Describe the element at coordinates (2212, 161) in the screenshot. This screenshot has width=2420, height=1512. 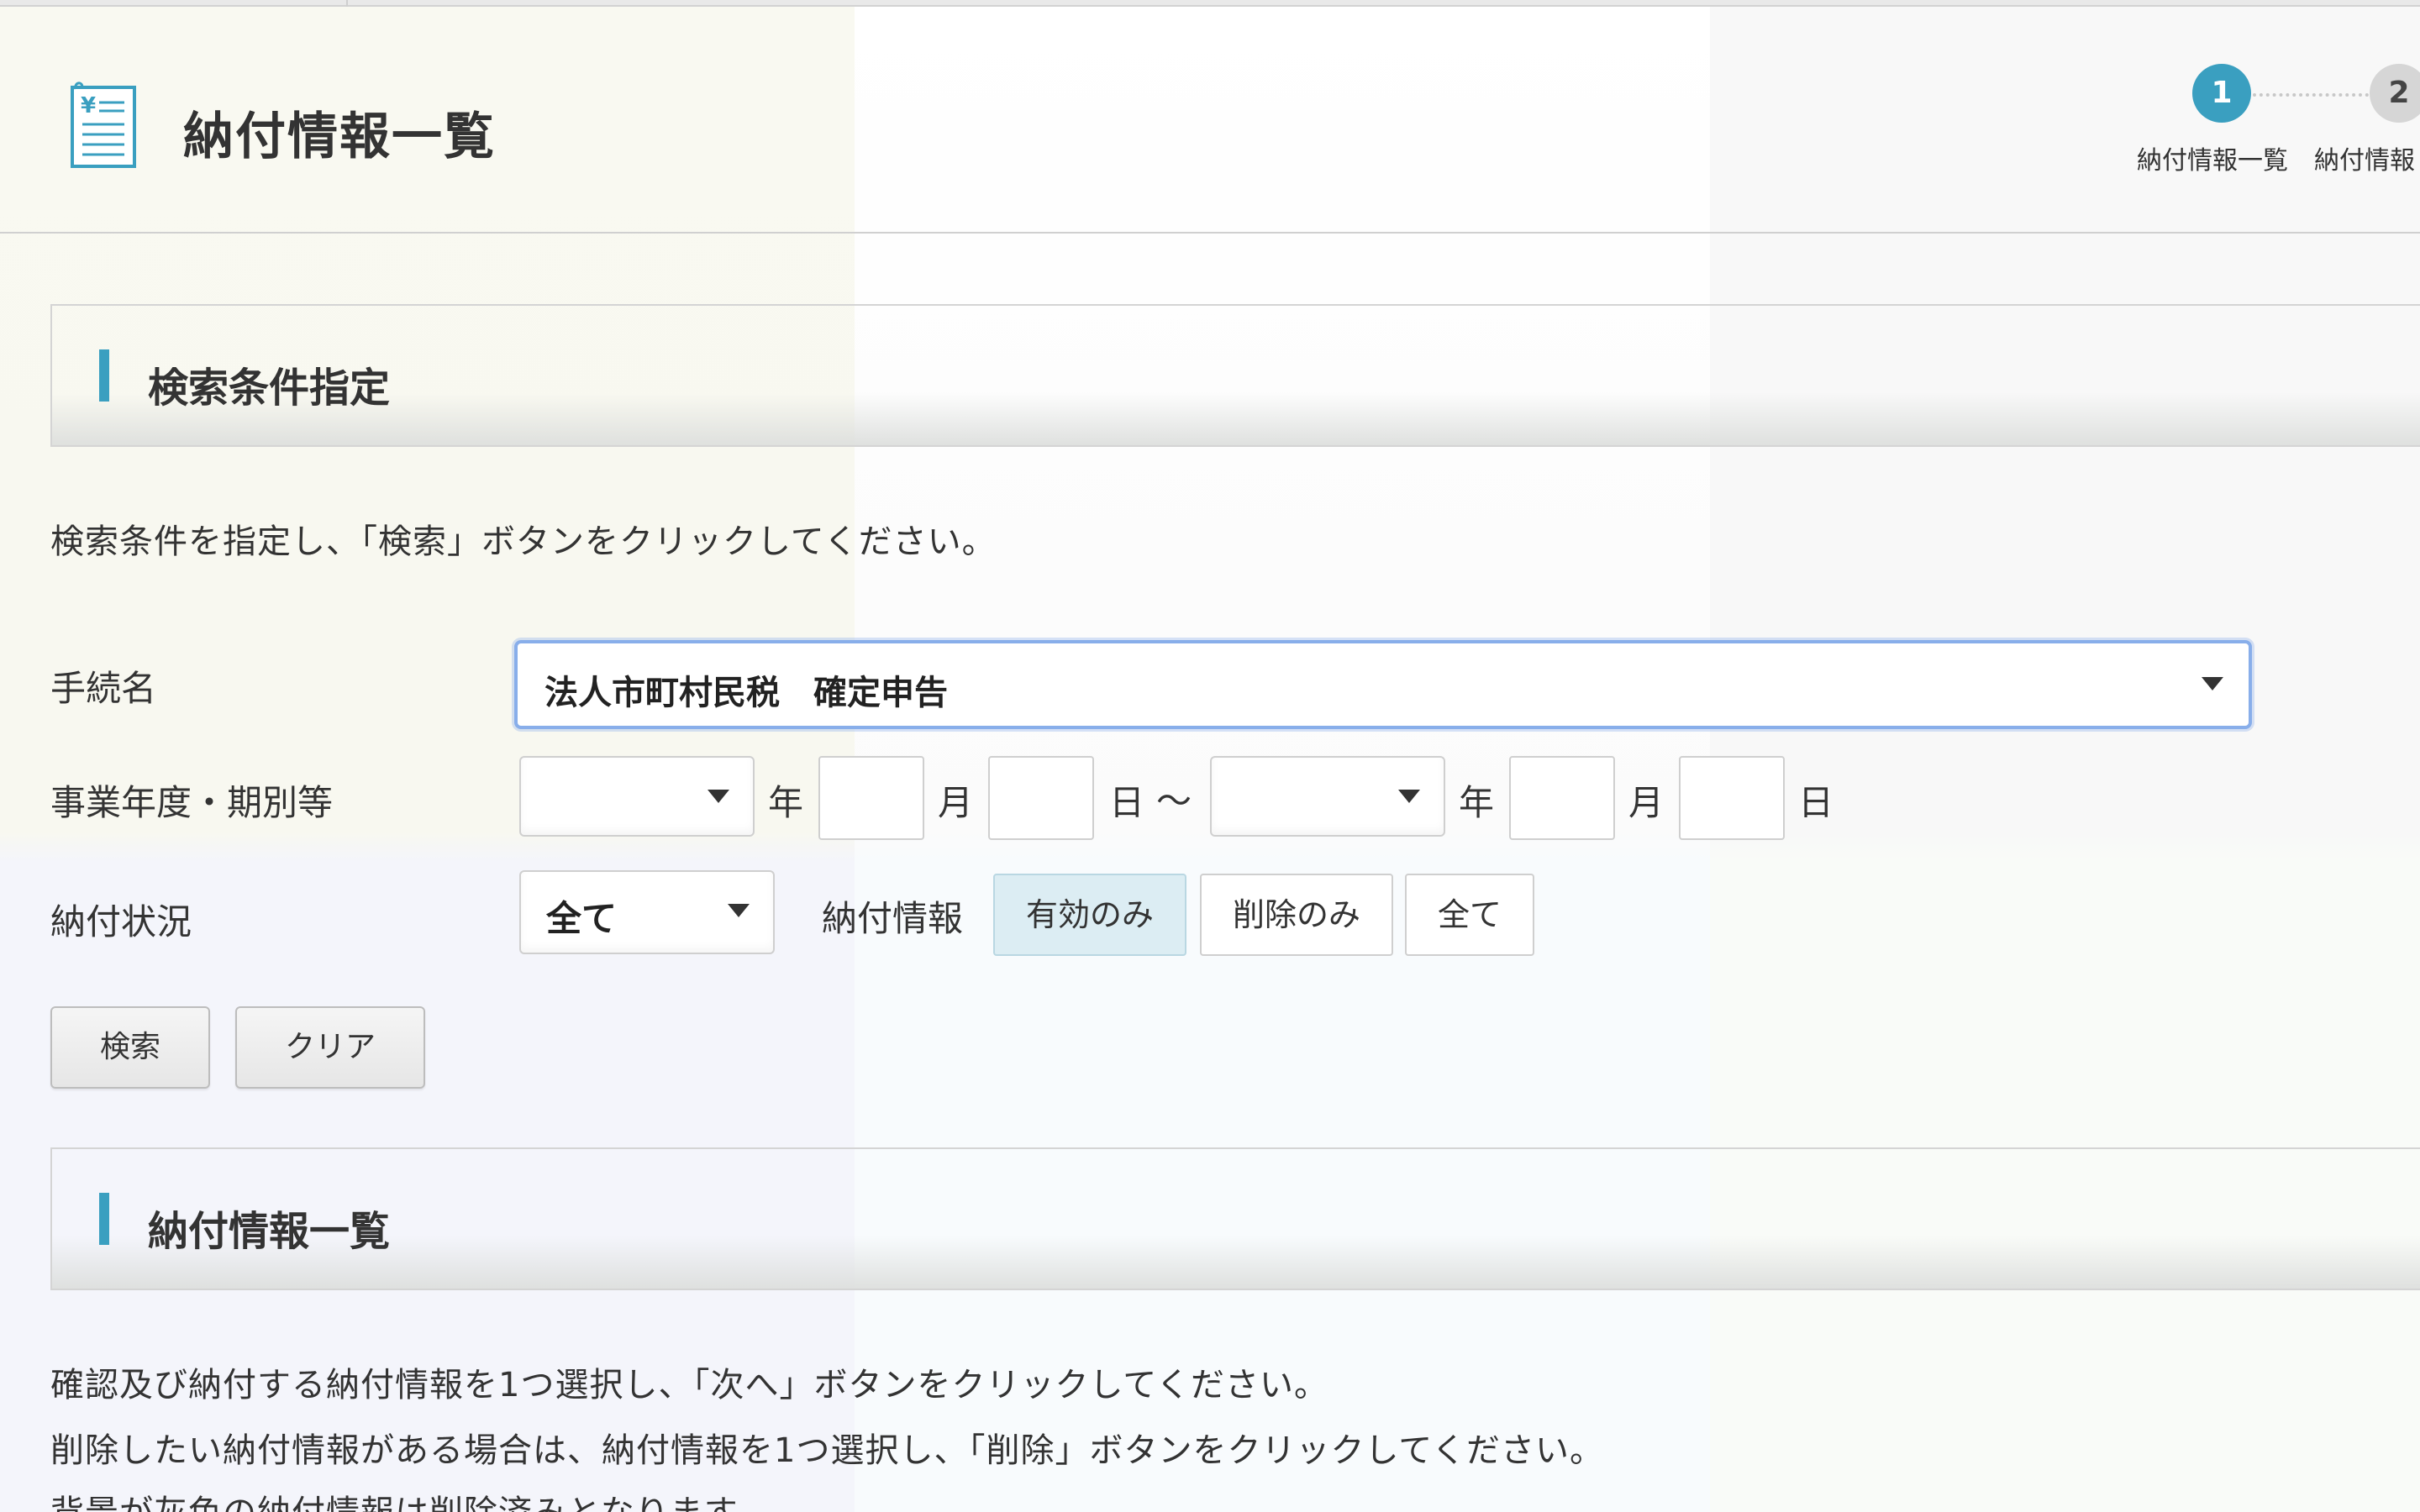
I see `step-1-label: 納付情報一覧` at that location.